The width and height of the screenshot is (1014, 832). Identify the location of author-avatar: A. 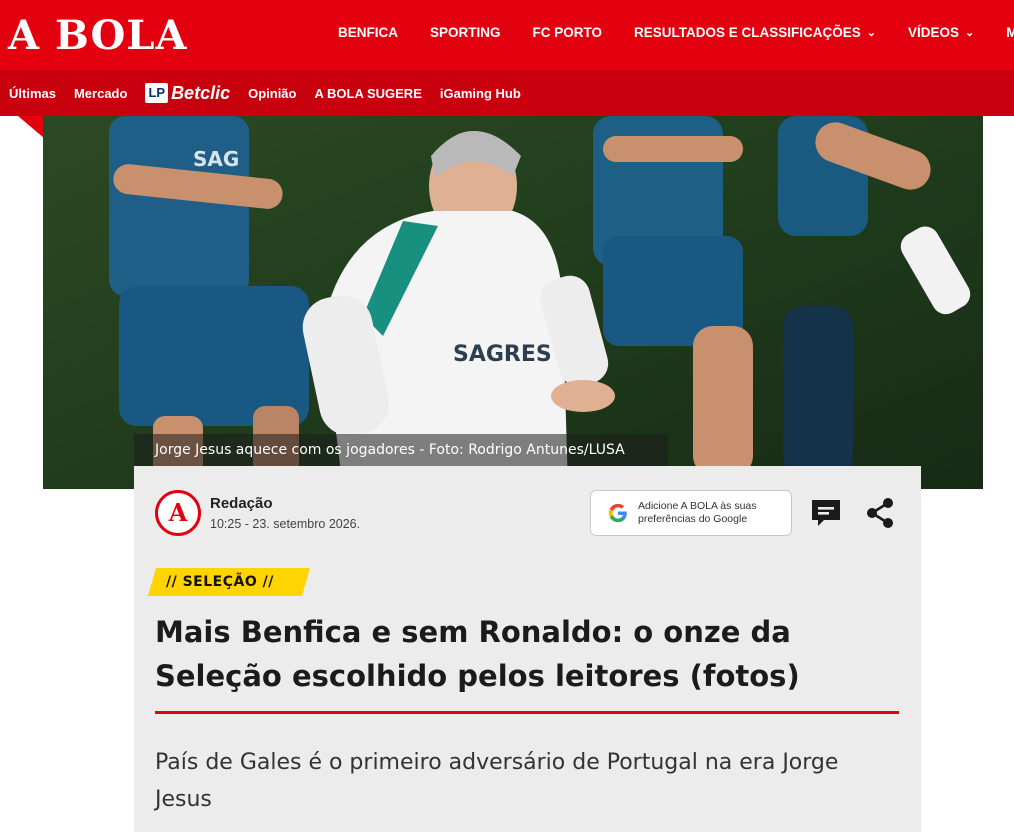
(178, 513).